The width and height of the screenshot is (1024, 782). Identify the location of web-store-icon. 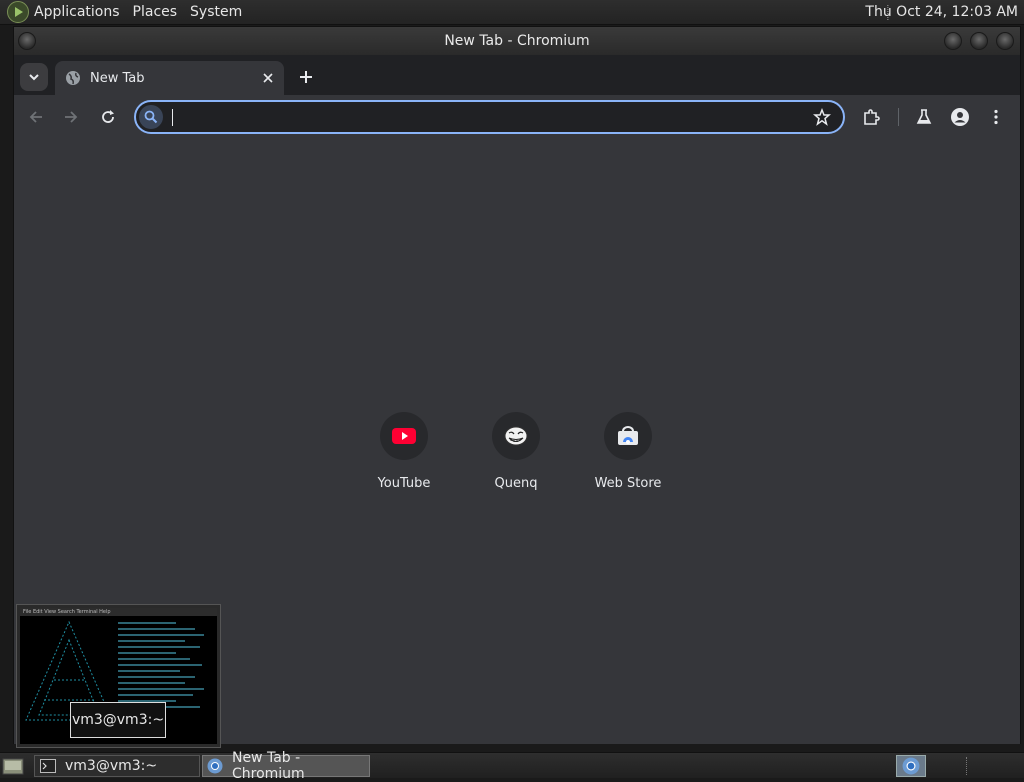
(628, 436).